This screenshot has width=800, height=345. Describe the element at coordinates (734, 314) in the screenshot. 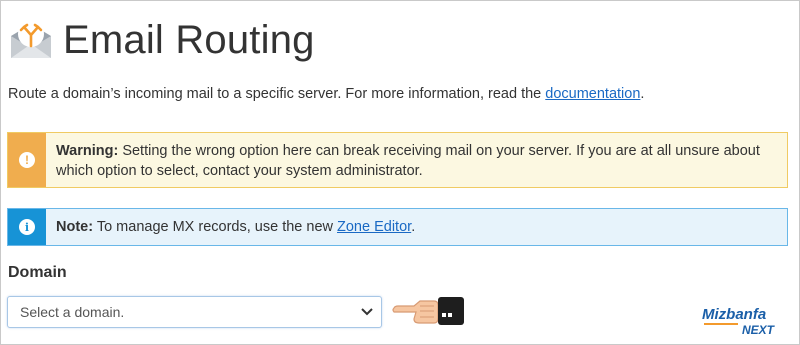

I see `logo-brand: Mizbanfa` at that location.